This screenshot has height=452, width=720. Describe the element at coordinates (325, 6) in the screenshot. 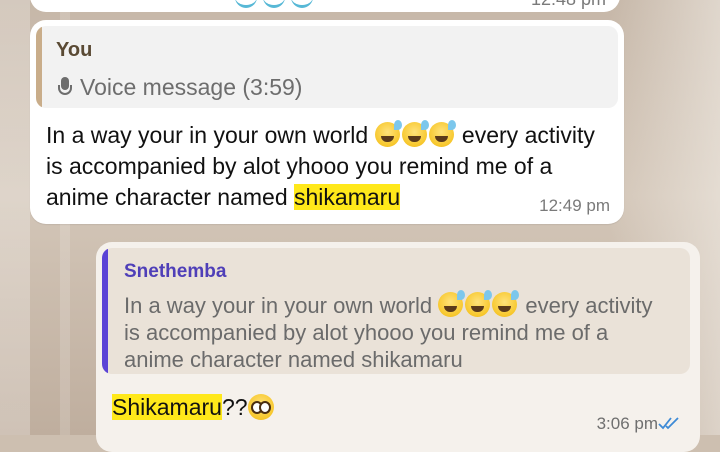

I see `previous-message-bubble: 12:48 pm` at that location.